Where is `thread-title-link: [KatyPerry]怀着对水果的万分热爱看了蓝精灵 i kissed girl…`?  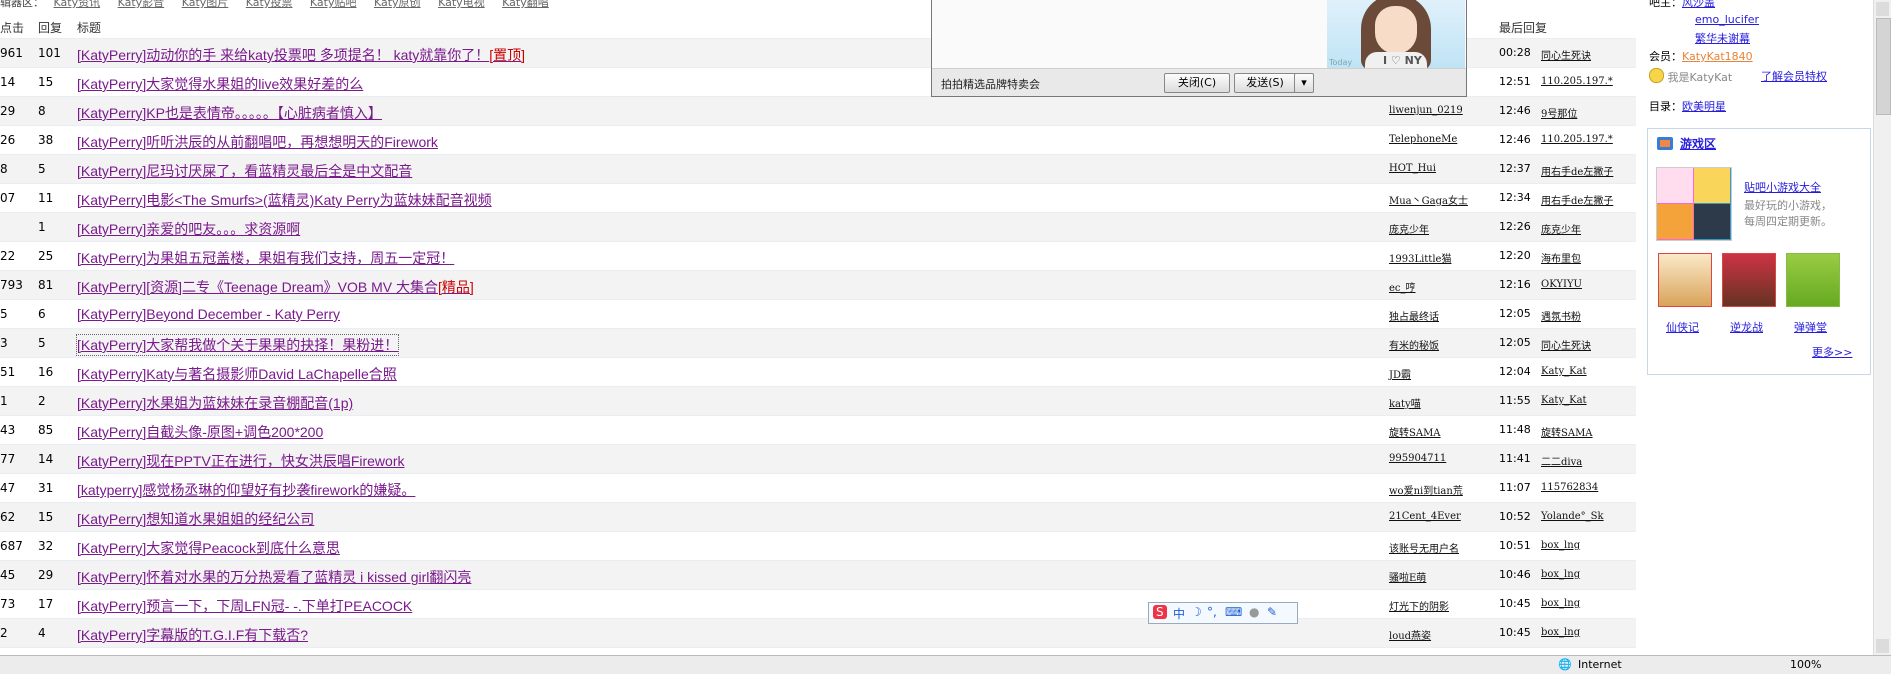 thread-title-link: [KatyPerry]怀着对水果的万分热爱看了蓝精灵 i kissed girl… is located at coordinates (274, 577).